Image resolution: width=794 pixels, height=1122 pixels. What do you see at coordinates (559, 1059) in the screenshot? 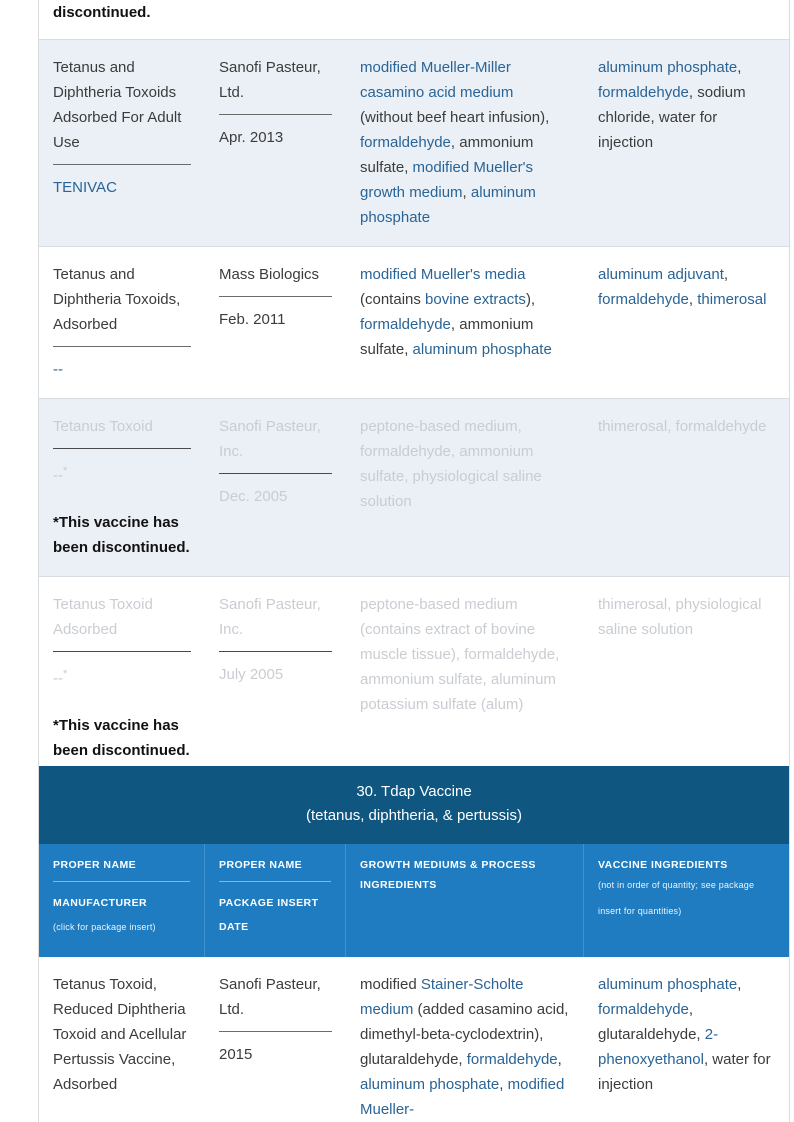
I see `growth-medium-text-4: ,` at bounding box center [559, 1059].